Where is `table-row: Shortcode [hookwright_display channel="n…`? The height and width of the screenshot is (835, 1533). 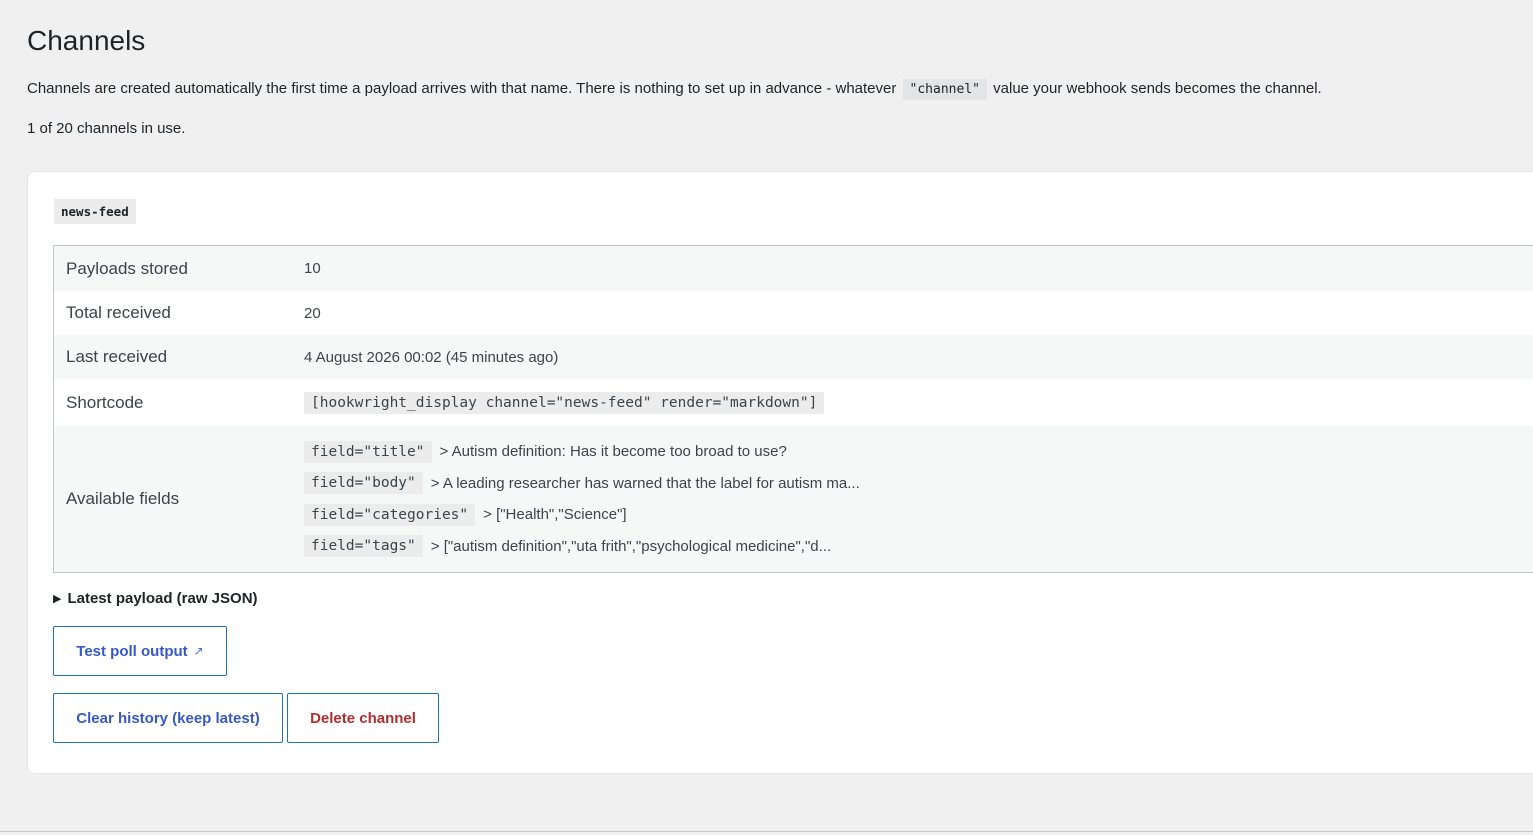
table-row: Shortcode [hookwright_display channel="n… is located at coordinates (793, 402).